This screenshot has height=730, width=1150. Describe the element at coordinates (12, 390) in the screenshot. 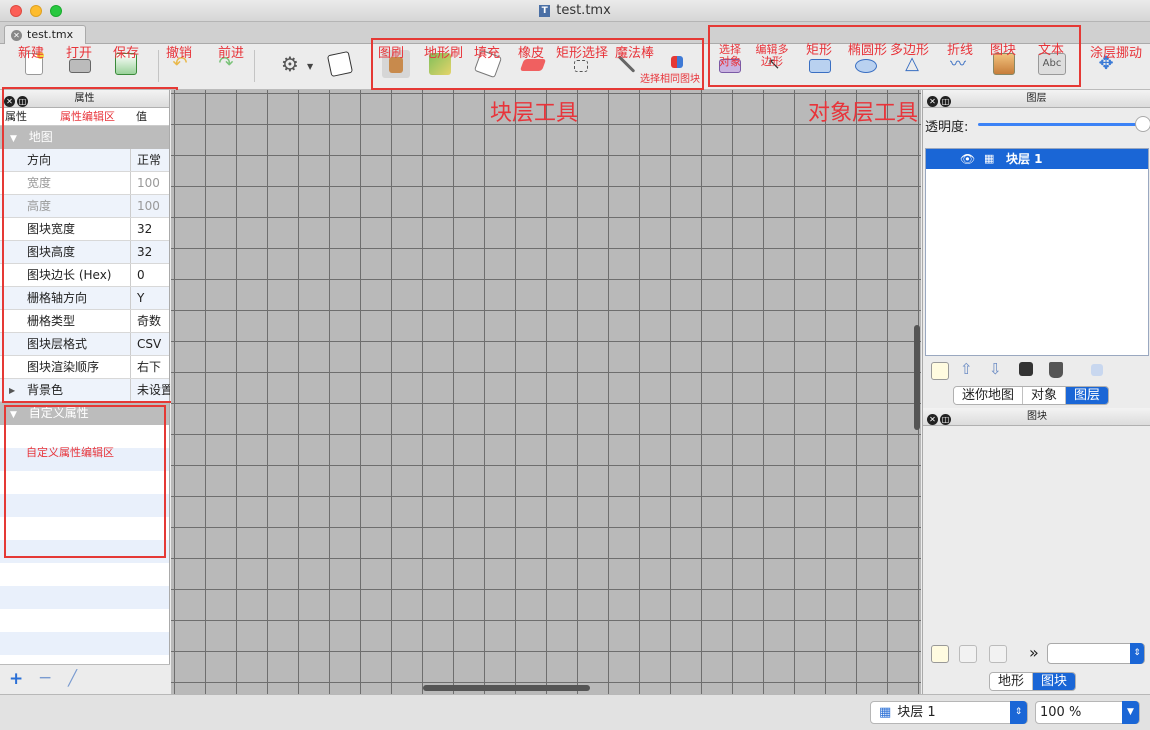

I see `disclosure-triangle-icon: ▶` at that location.